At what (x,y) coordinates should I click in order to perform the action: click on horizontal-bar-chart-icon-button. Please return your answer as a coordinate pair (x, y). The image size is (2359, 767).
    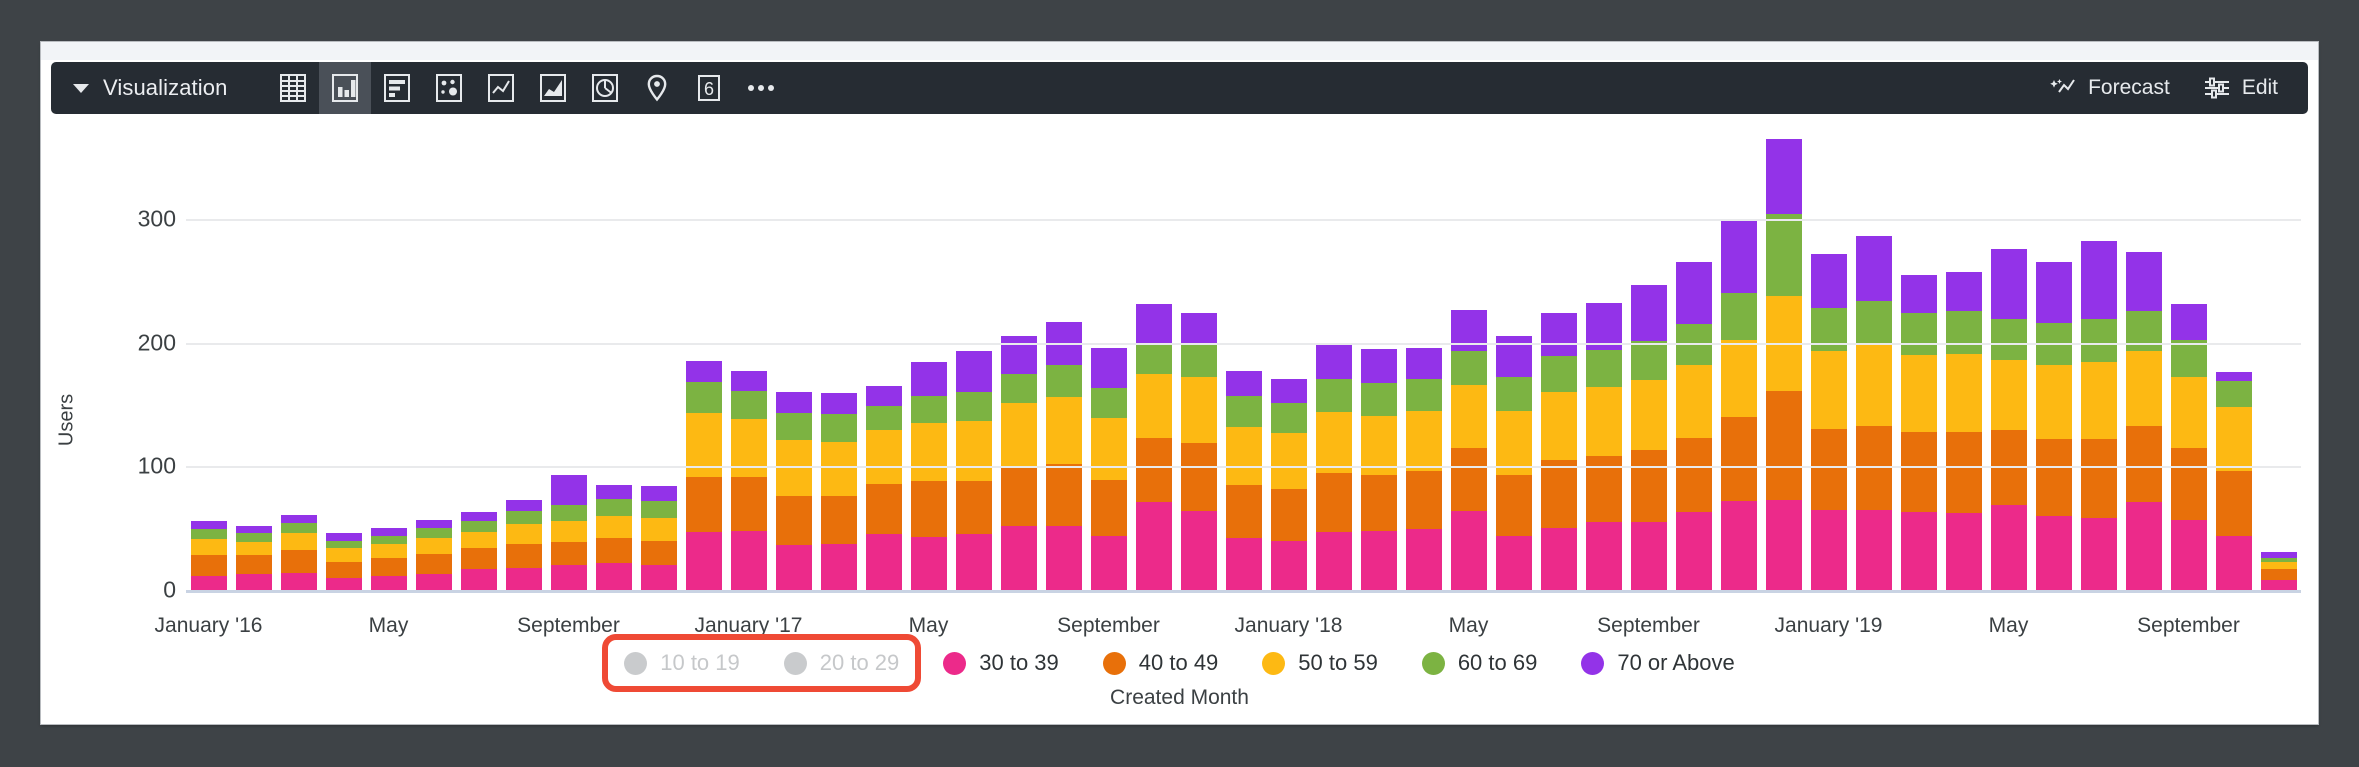
    Looking at the image, I should click on (397, 88).